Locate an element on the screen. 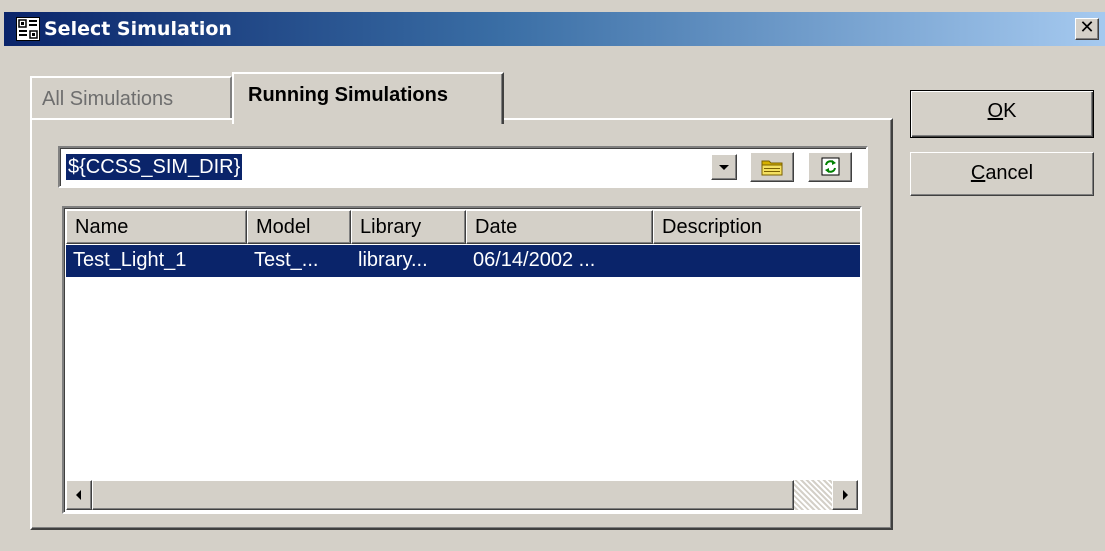  triangle-left-icon is located at coordinates (78, 495).